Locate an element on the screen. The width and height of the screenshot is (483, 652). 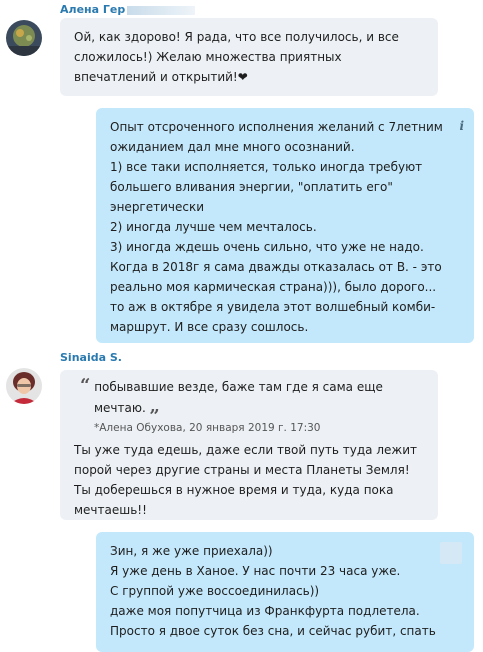
message-line: энергетически is located at coordinates (157, 207).